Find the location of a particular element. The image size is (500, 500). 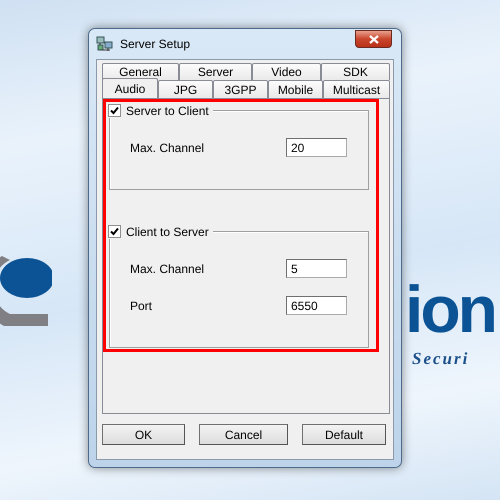

window-title: Server Setup is located at coordinates (155, 44).